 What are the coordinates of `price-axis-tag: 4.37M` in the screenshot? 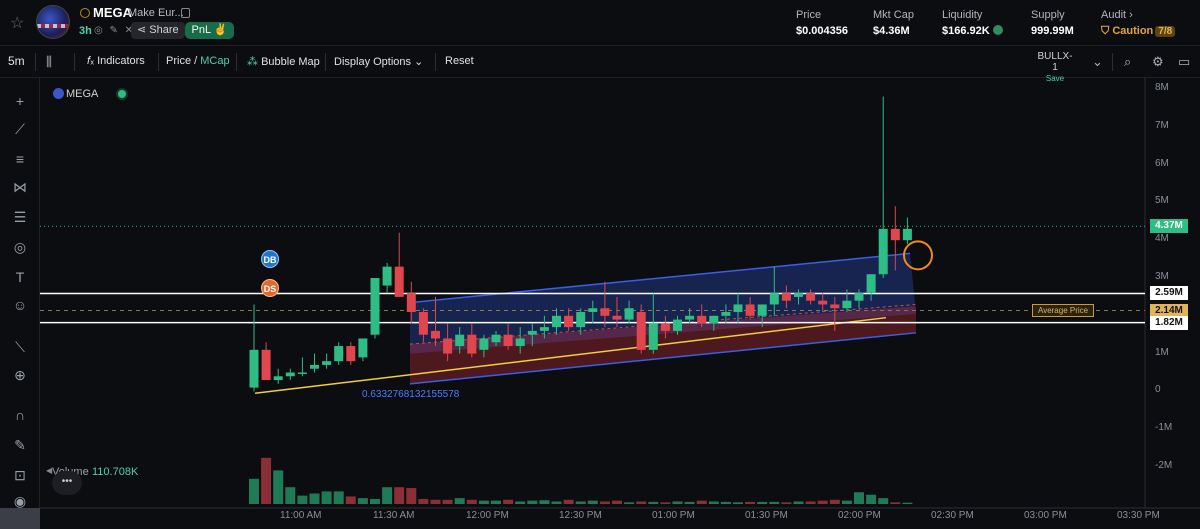 It's located at (1169, 226).